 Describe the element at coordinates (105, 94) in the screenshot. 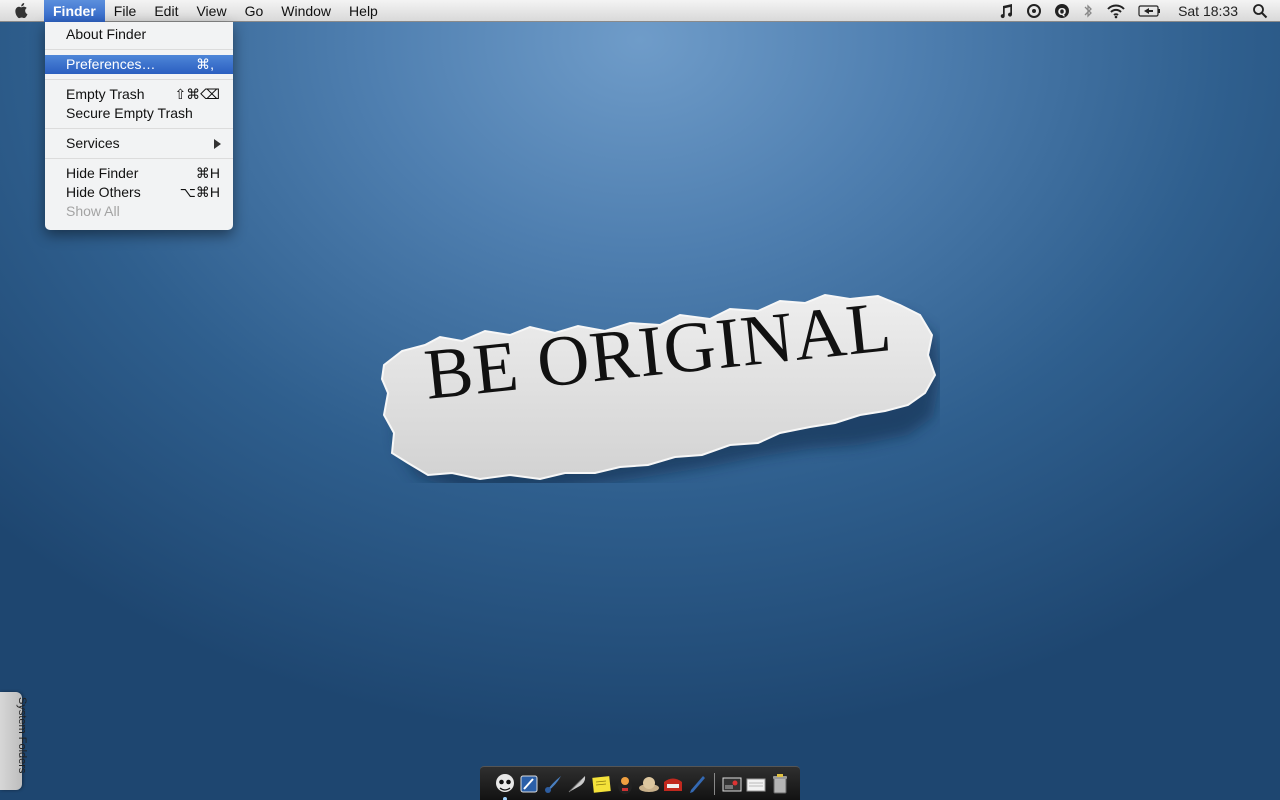

I see `menu-item-label: Empty Trash` at that location.